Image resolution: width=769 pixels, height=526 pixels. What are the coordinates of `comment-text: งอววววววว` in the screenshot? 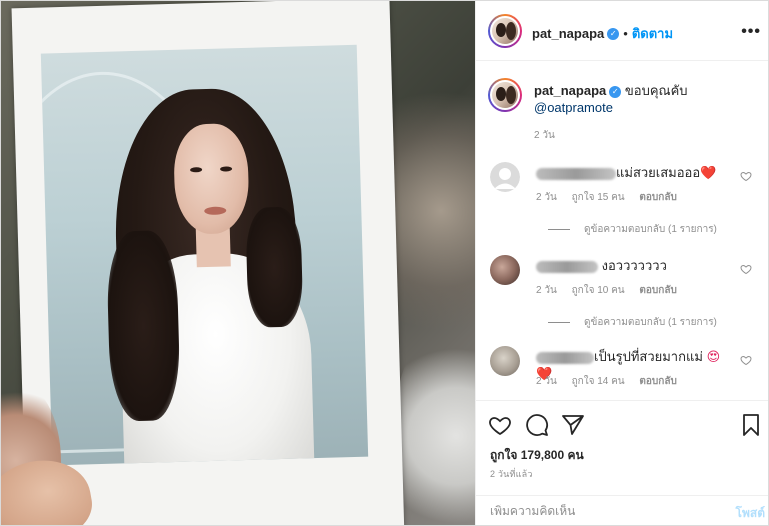 It's located at (636, 265).